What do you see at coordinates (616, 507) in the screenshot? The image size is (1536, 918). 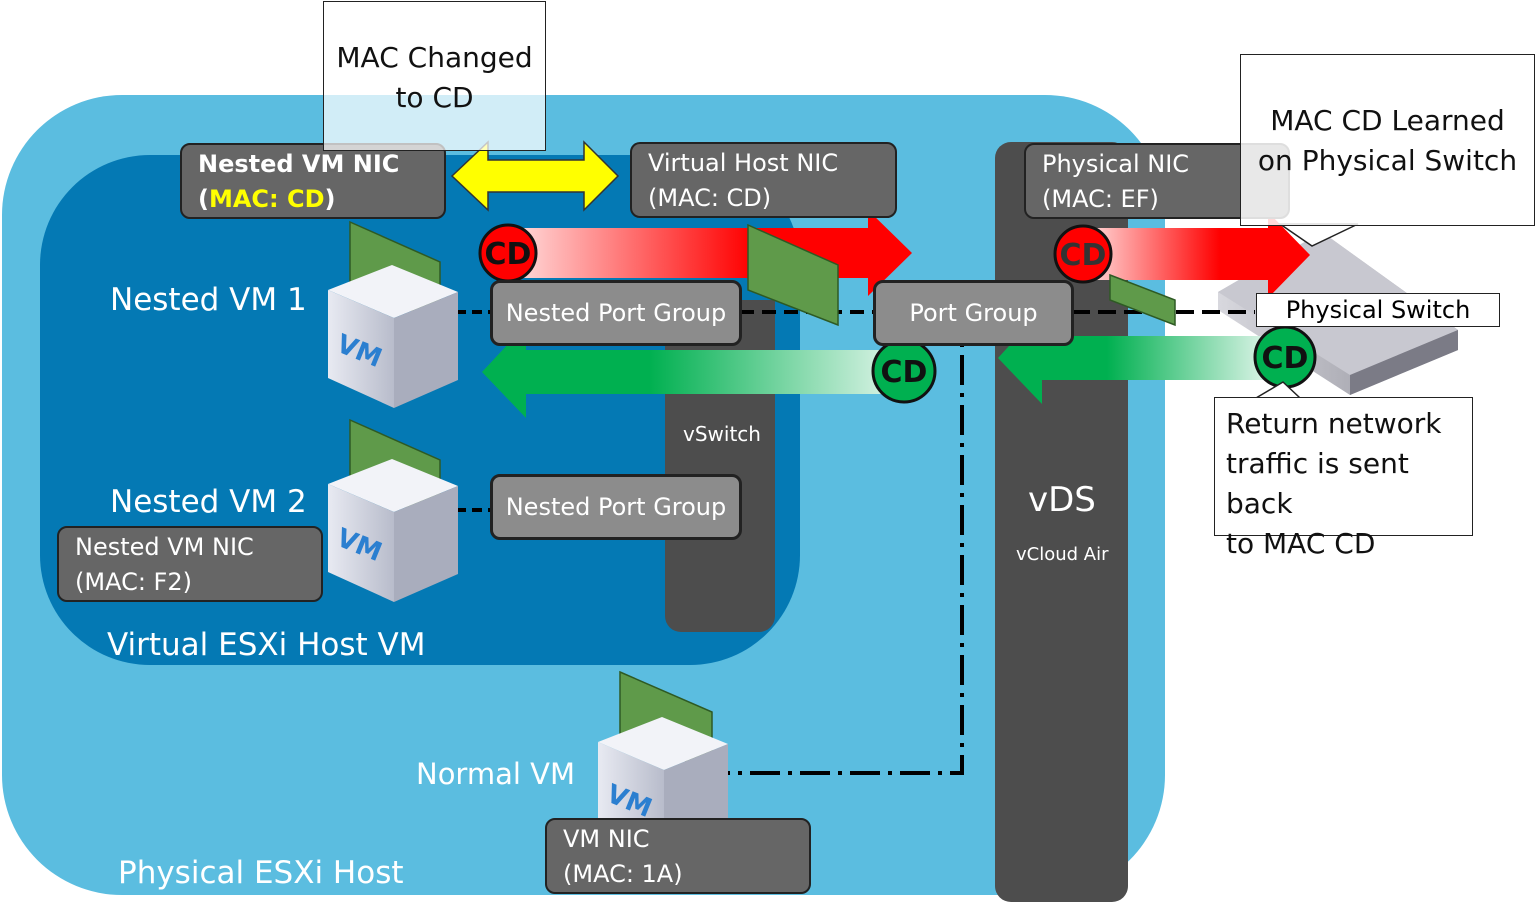 I see `nested-port-group-2: Nested Port Group` at bounding box center [616, 507].